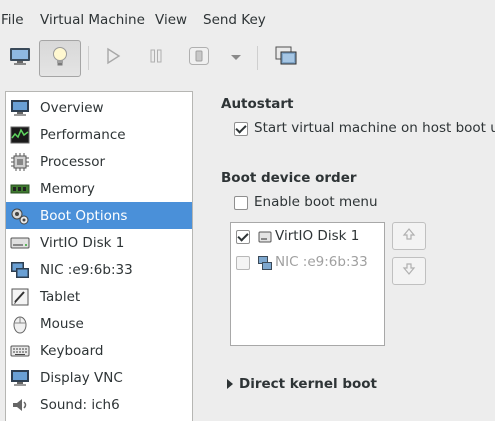 The height and width of the screenshot is (421, 495). Describe the element at coordinates (12, 20) in the screenshot. I see `menu-file: File` at that location.